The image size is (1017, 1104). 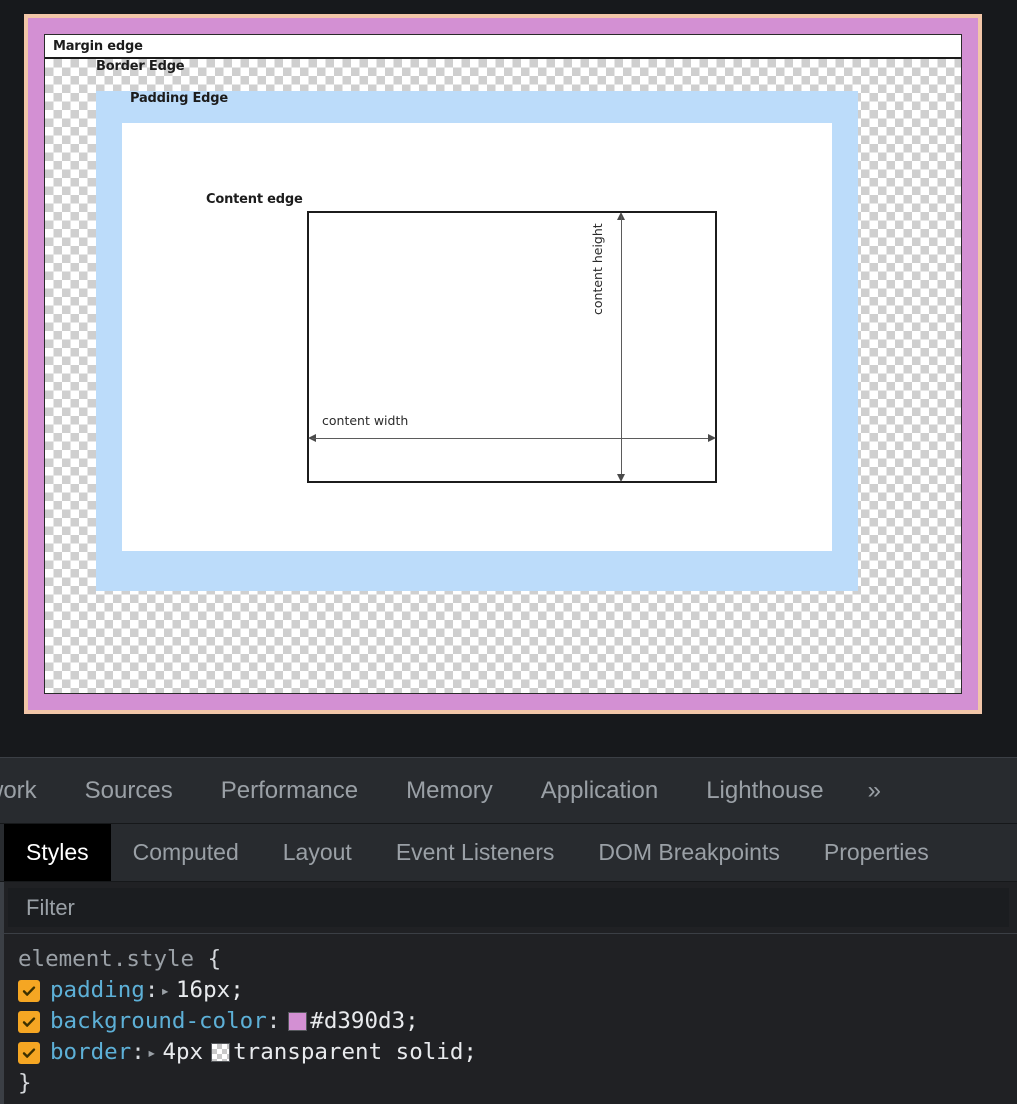 I want to click on margin-edge-strip, so click(x=503, y=47).